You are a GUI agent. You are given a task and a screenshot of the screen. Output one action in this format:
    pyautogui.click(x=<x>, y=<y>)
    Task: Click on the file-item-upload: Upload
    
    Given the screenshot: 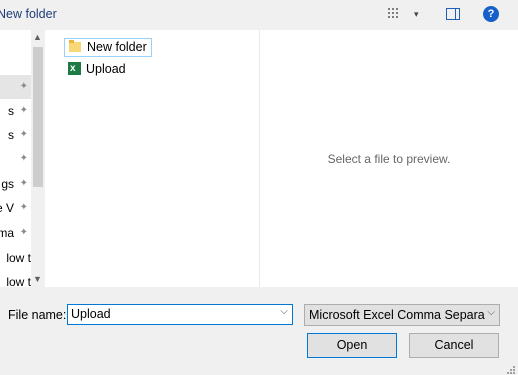 What is the action you would take?
    pyautogui.click(x=97, y=69)
    